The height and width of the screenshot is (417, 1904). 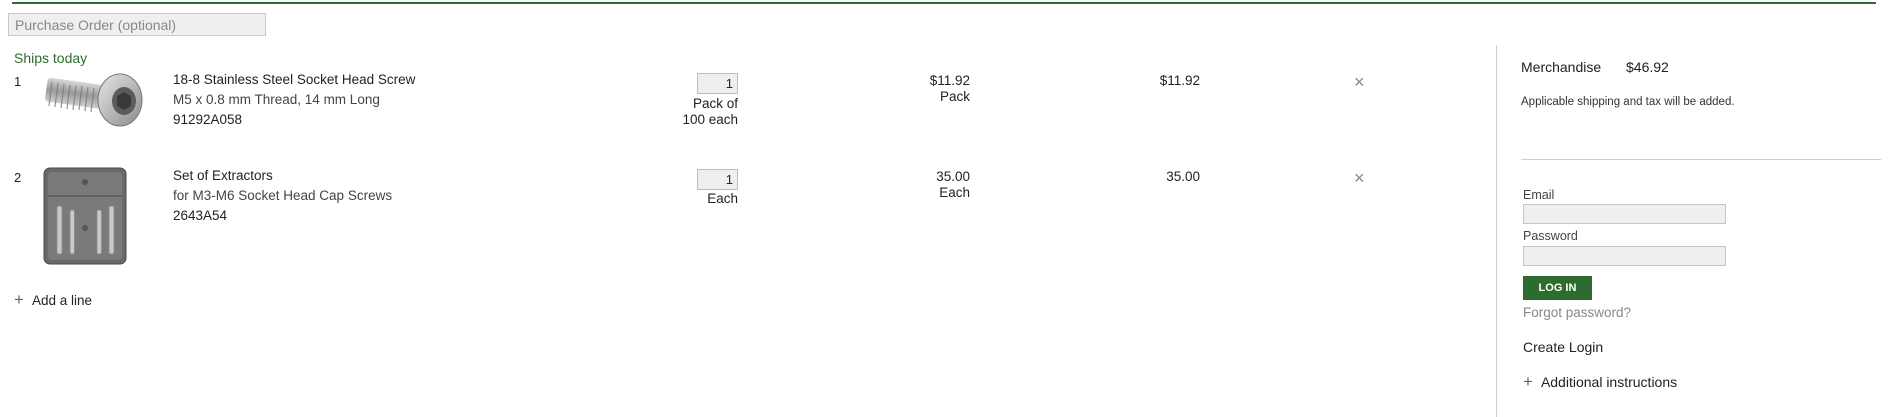 I want to click on unit-line-2: 100 each, so click(x=710, y=119).